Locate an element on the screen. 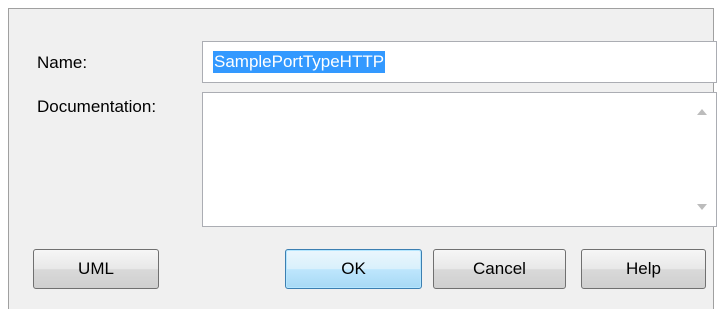  help-button: Help is located at coordinates (643, 269).